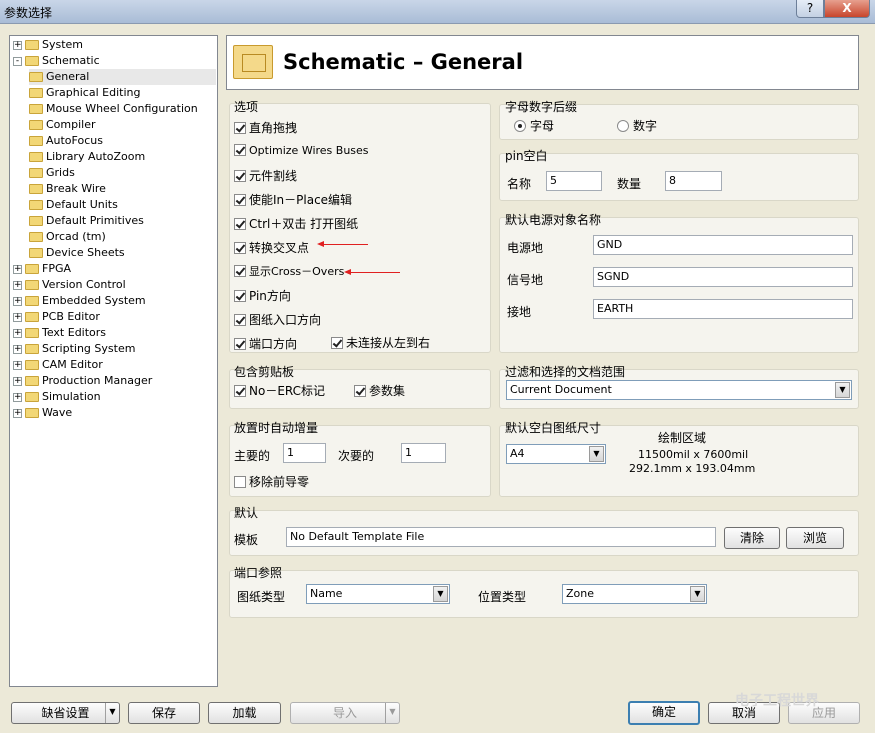 The width and height of the screenshot is (875, 733). I want to click on tree-item-orcad-tm-: Orcad (tm), so click(122, 237).